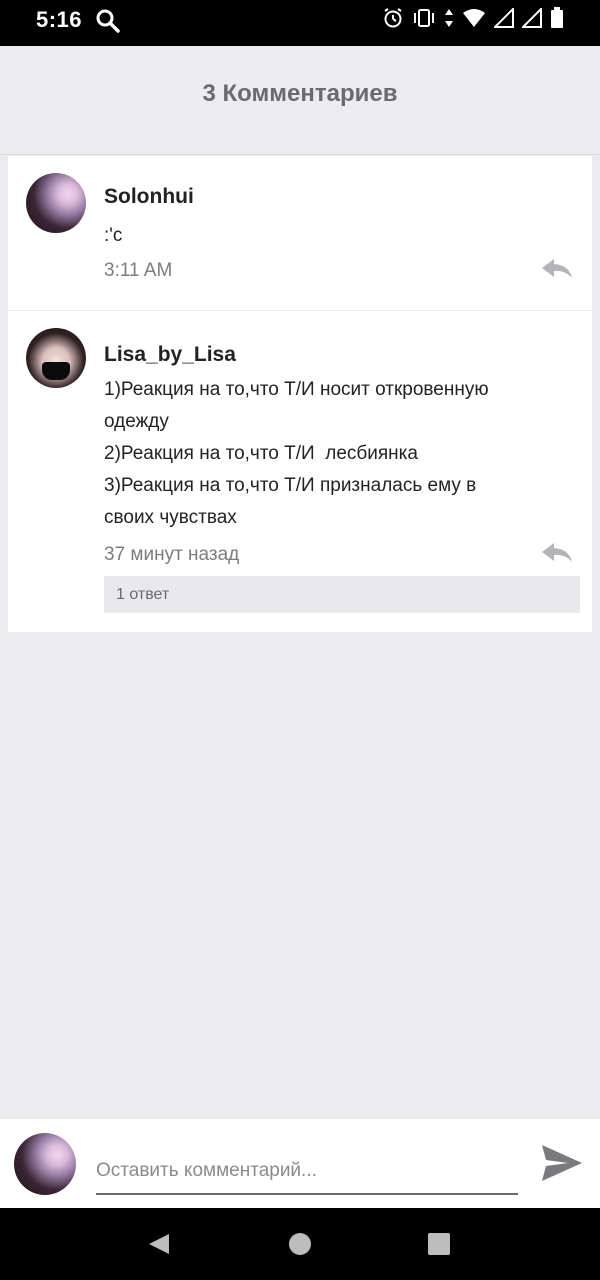  I want to click on back-icon, so click(159, 1244).